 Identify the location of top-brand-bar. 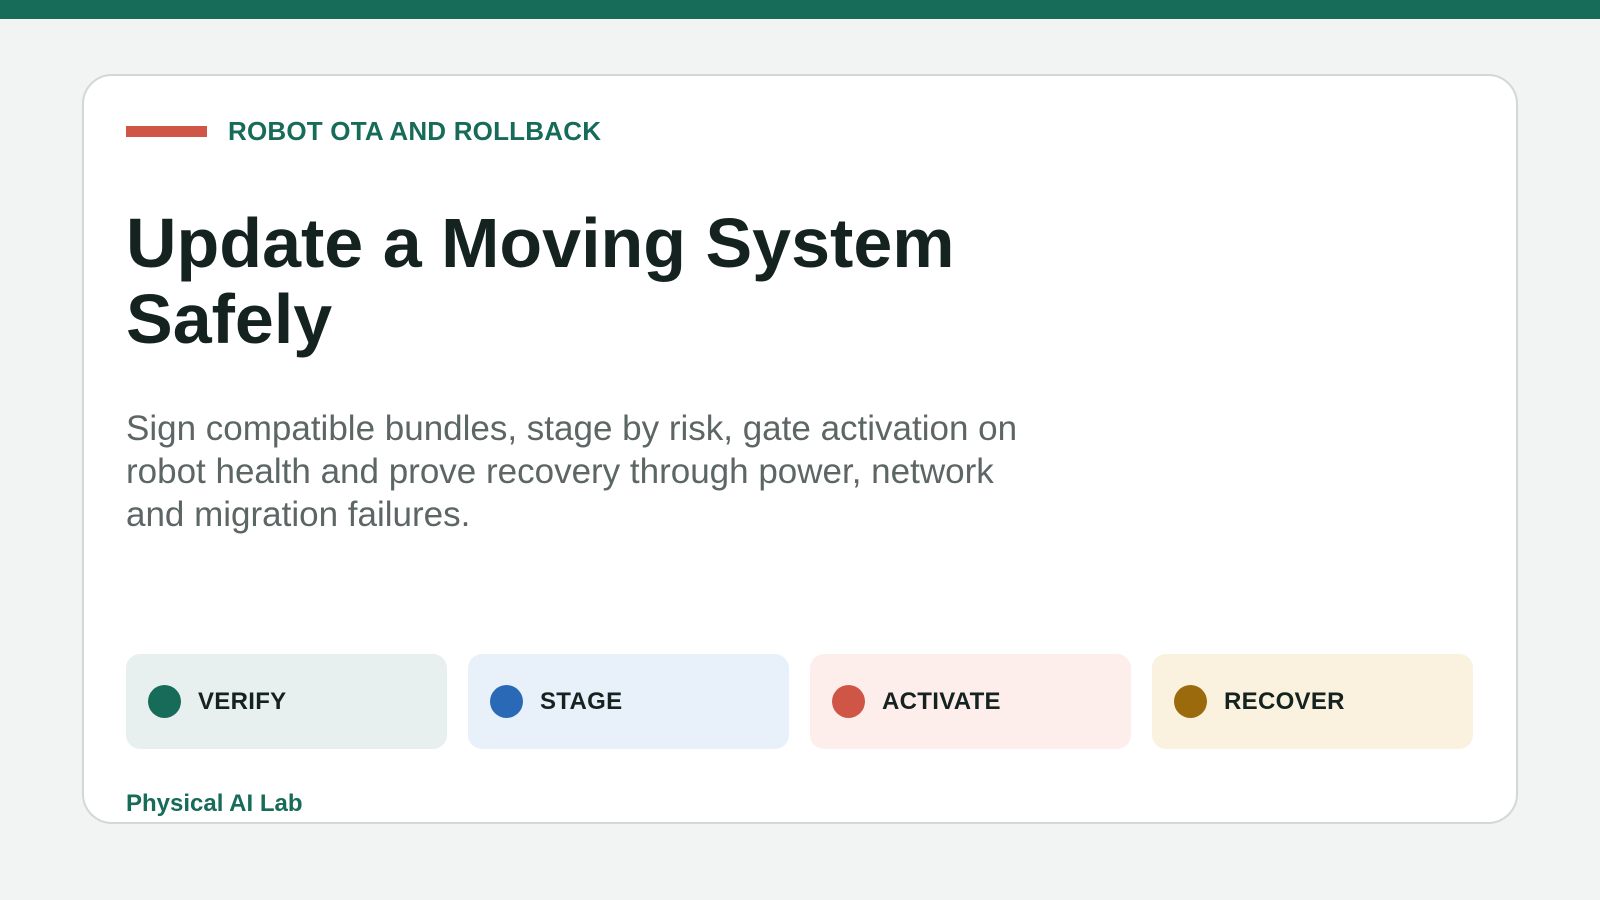
(800, 9).